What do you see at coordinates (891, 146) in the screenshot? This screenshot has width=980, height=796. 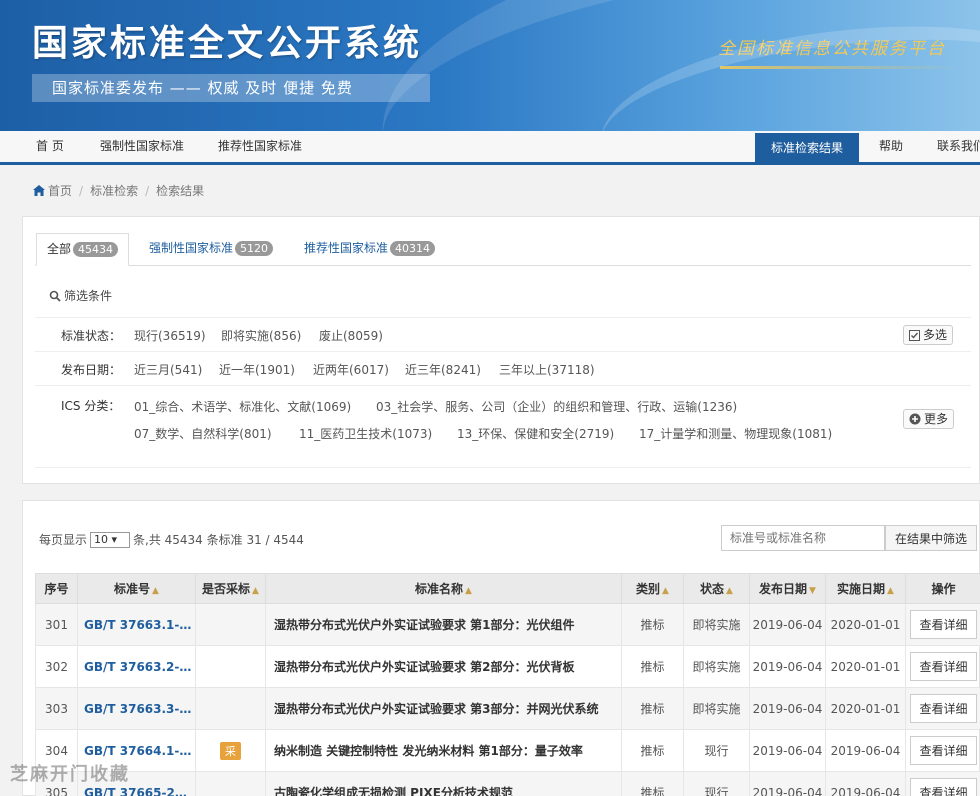 I see `nav-help: 帮助` at bounding box center [891, 146].